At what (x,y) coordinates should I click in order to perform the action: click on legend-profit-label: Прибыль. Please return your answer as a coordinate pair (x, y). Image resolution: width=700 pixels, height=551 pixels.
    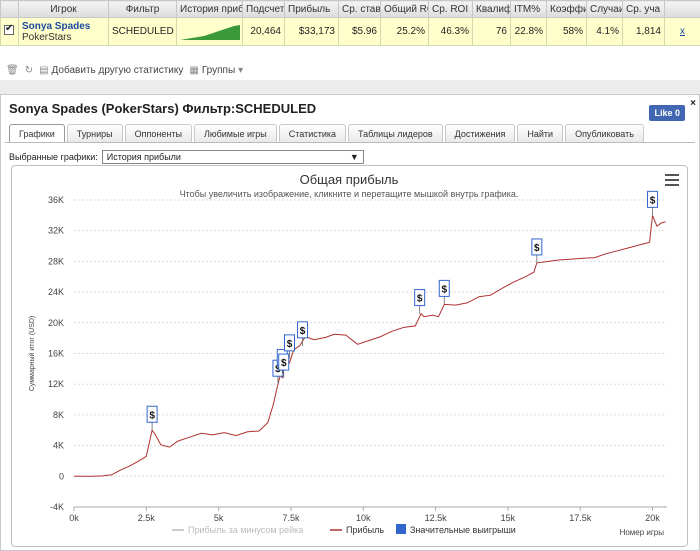
    Looking at the image, I should click on (365, 530).